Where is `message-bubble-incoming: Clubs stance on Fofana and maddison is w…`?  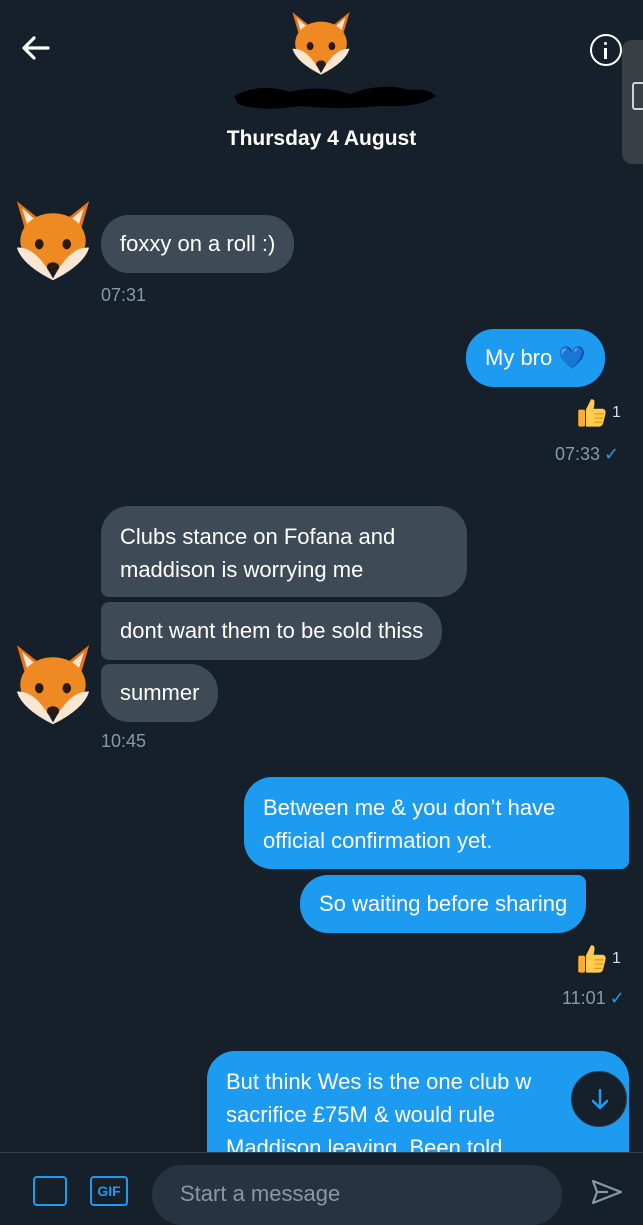
message-bubble-incoming: Clubs stance on Fofana and maddison is w… is located at coordinates (284, 551).